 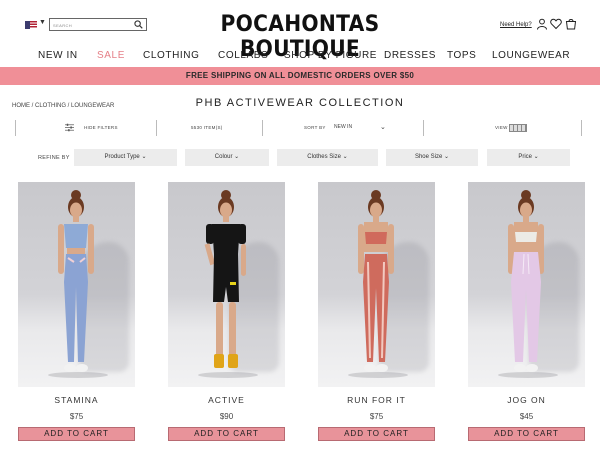 I want to click on product-price: $45, so click(x=526, y=416).